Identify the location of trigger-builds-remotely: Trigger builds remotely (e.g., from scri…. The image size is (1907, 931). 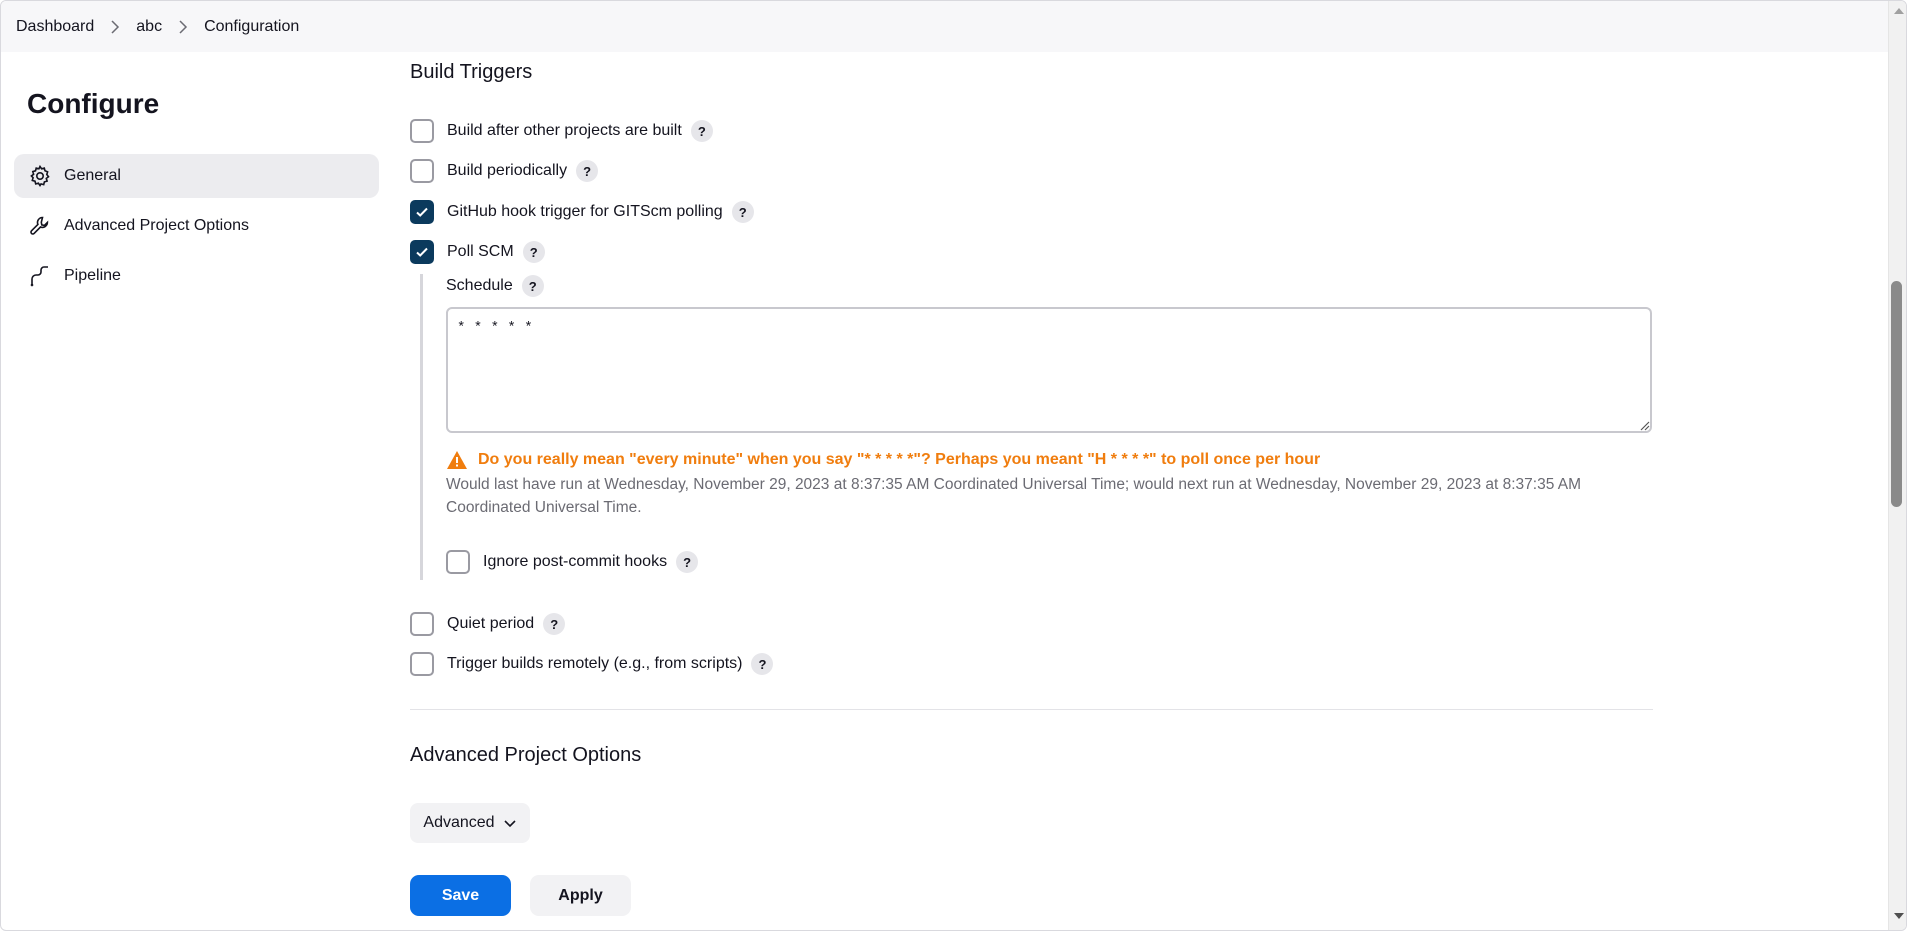
(592, 664).